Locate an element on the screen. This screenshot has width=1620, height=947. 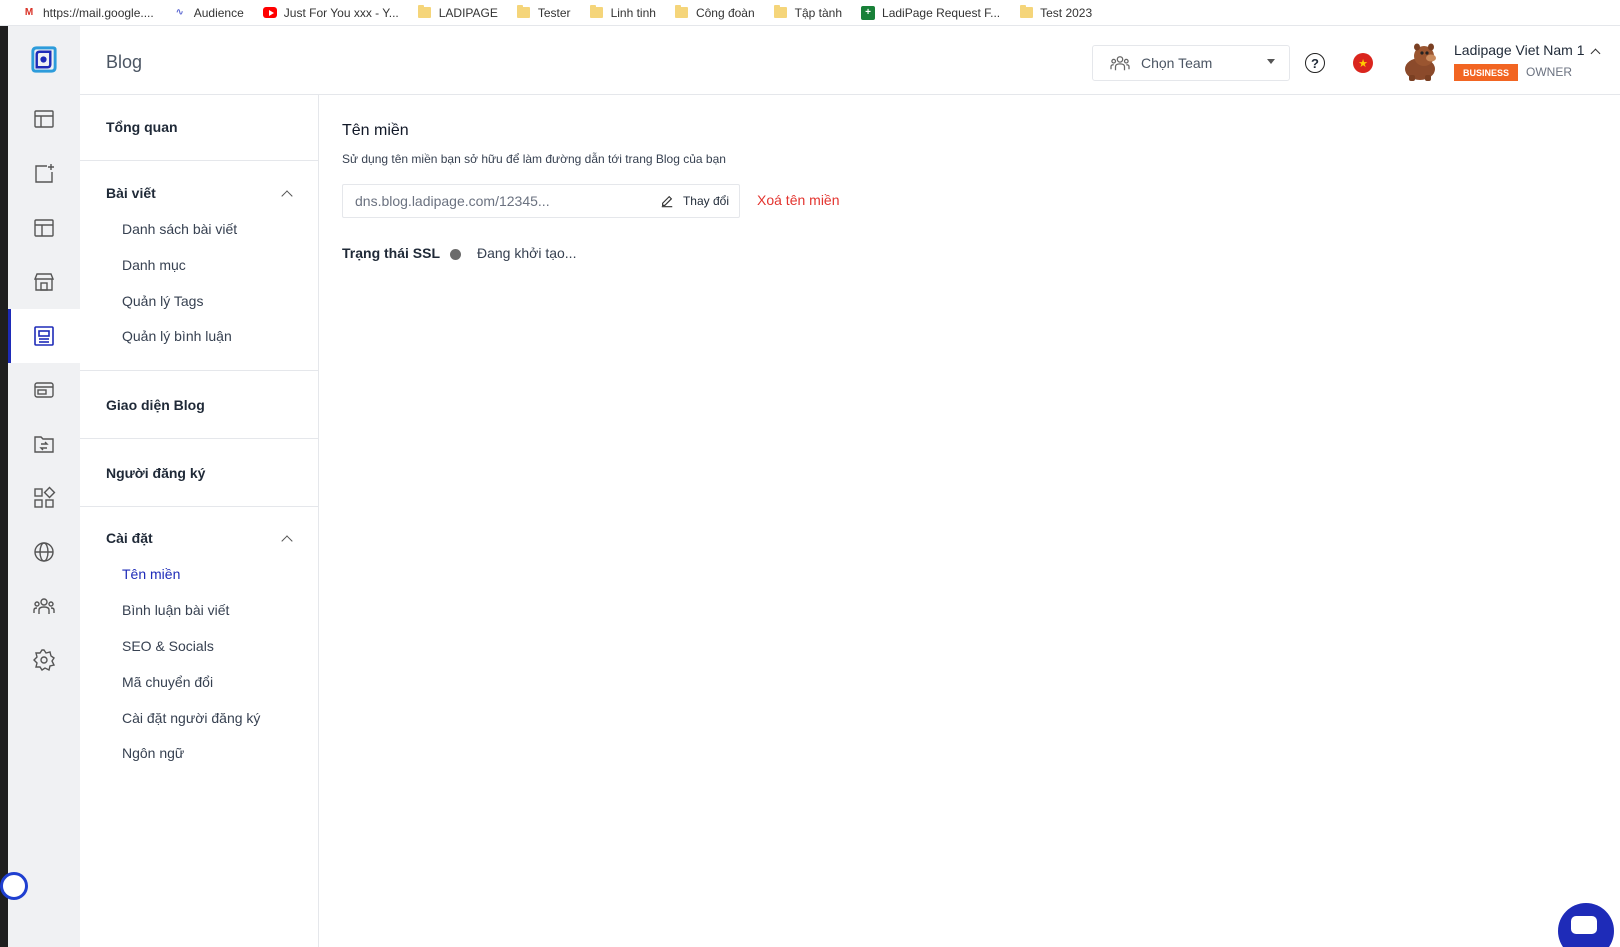
bookmark-linh-tinh: Linh tinh is located at coordinates (623, 12).